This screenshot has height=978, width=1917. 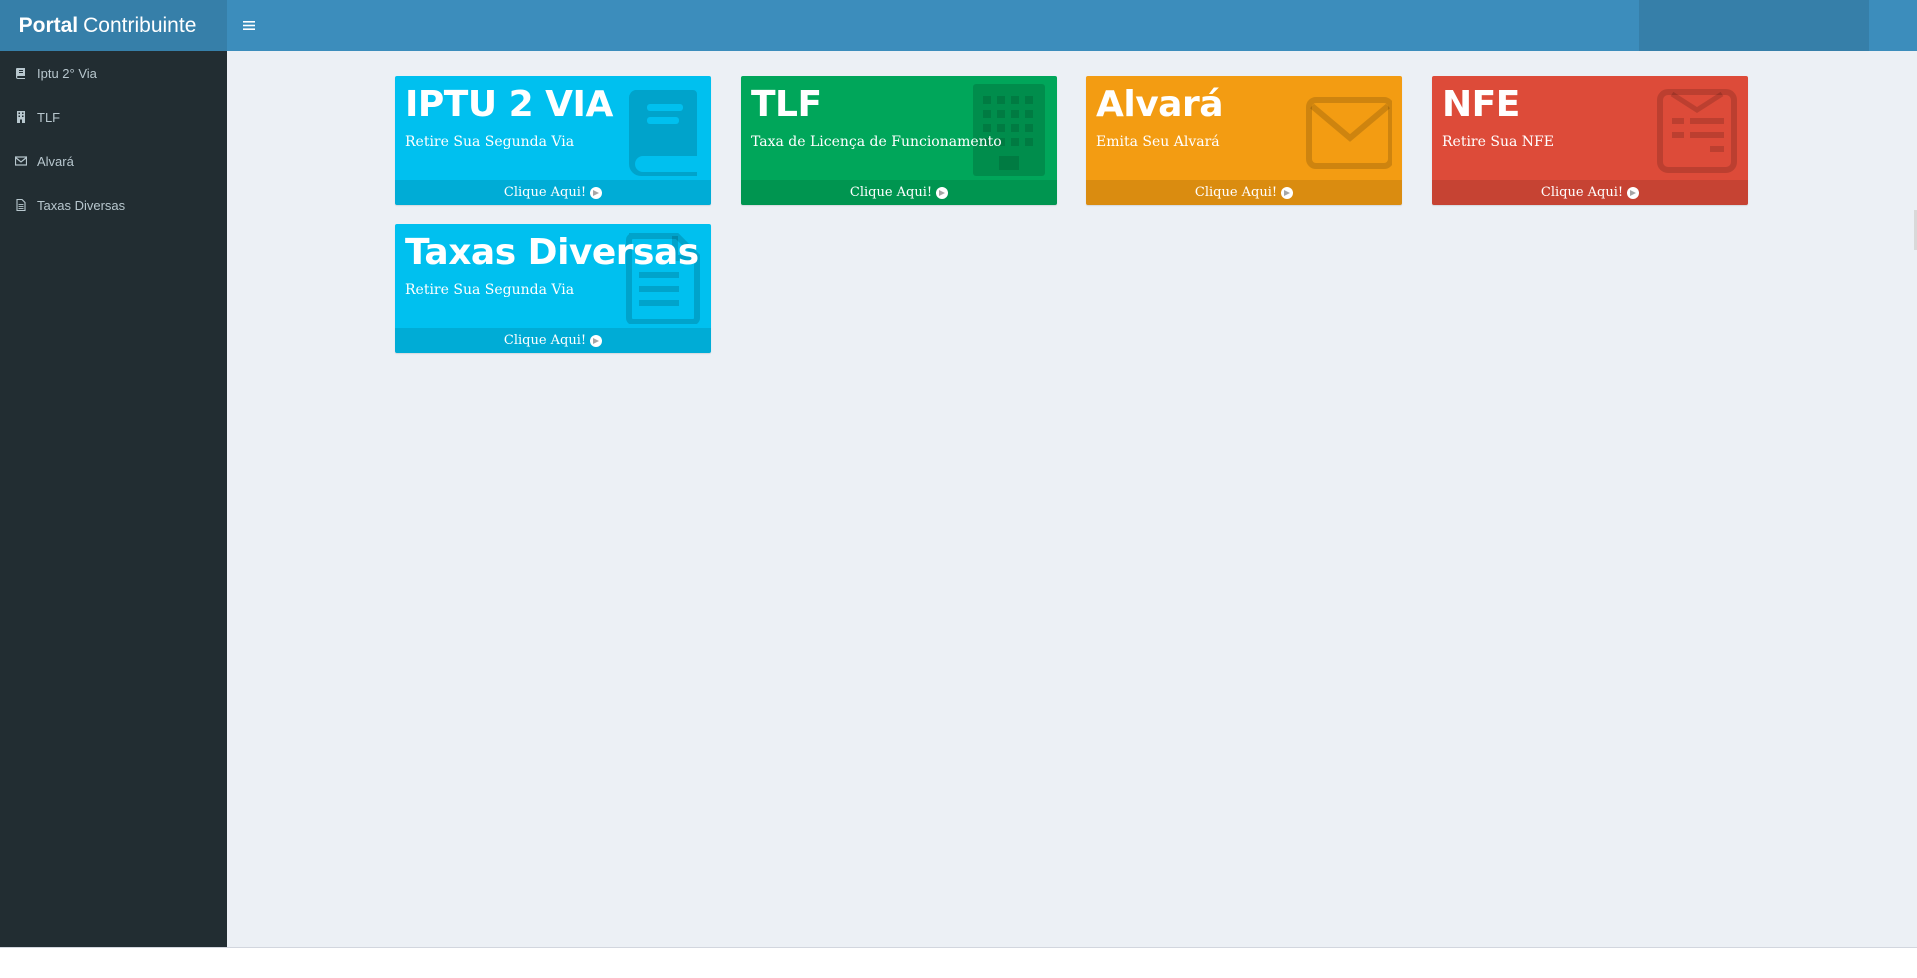 I want to click on logo-light: Contribuinte, so click(x=140, y=25).